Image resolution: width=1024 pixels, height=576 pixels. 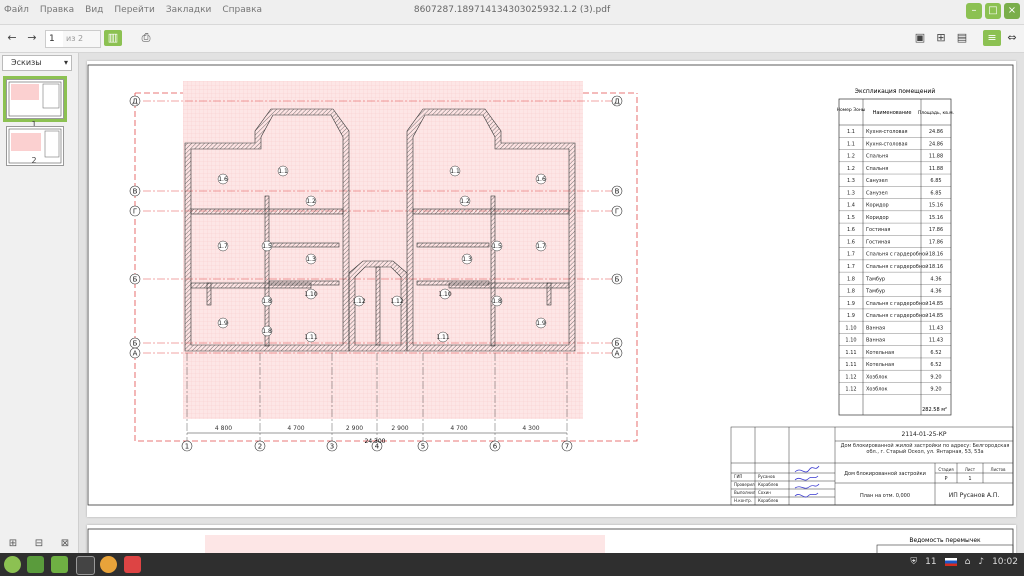 What do you see at coordinates (135, 192) in the screenshot?
I see `axis-letter-left-1: В` at bounding box center [135, 192].